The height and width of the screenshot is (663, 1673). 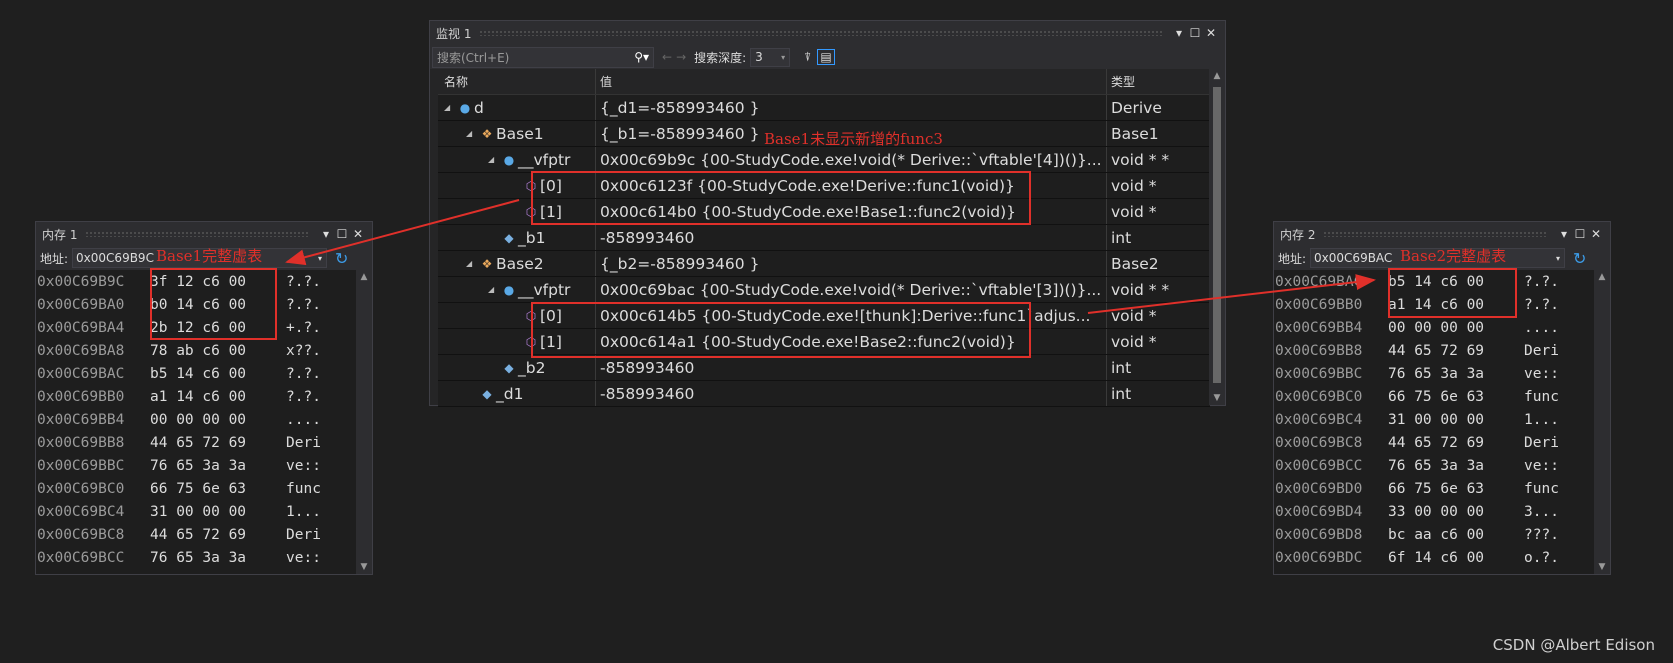 I want to click on watermark: CSDN @Albert Edison, so click(x=1573, y=645).